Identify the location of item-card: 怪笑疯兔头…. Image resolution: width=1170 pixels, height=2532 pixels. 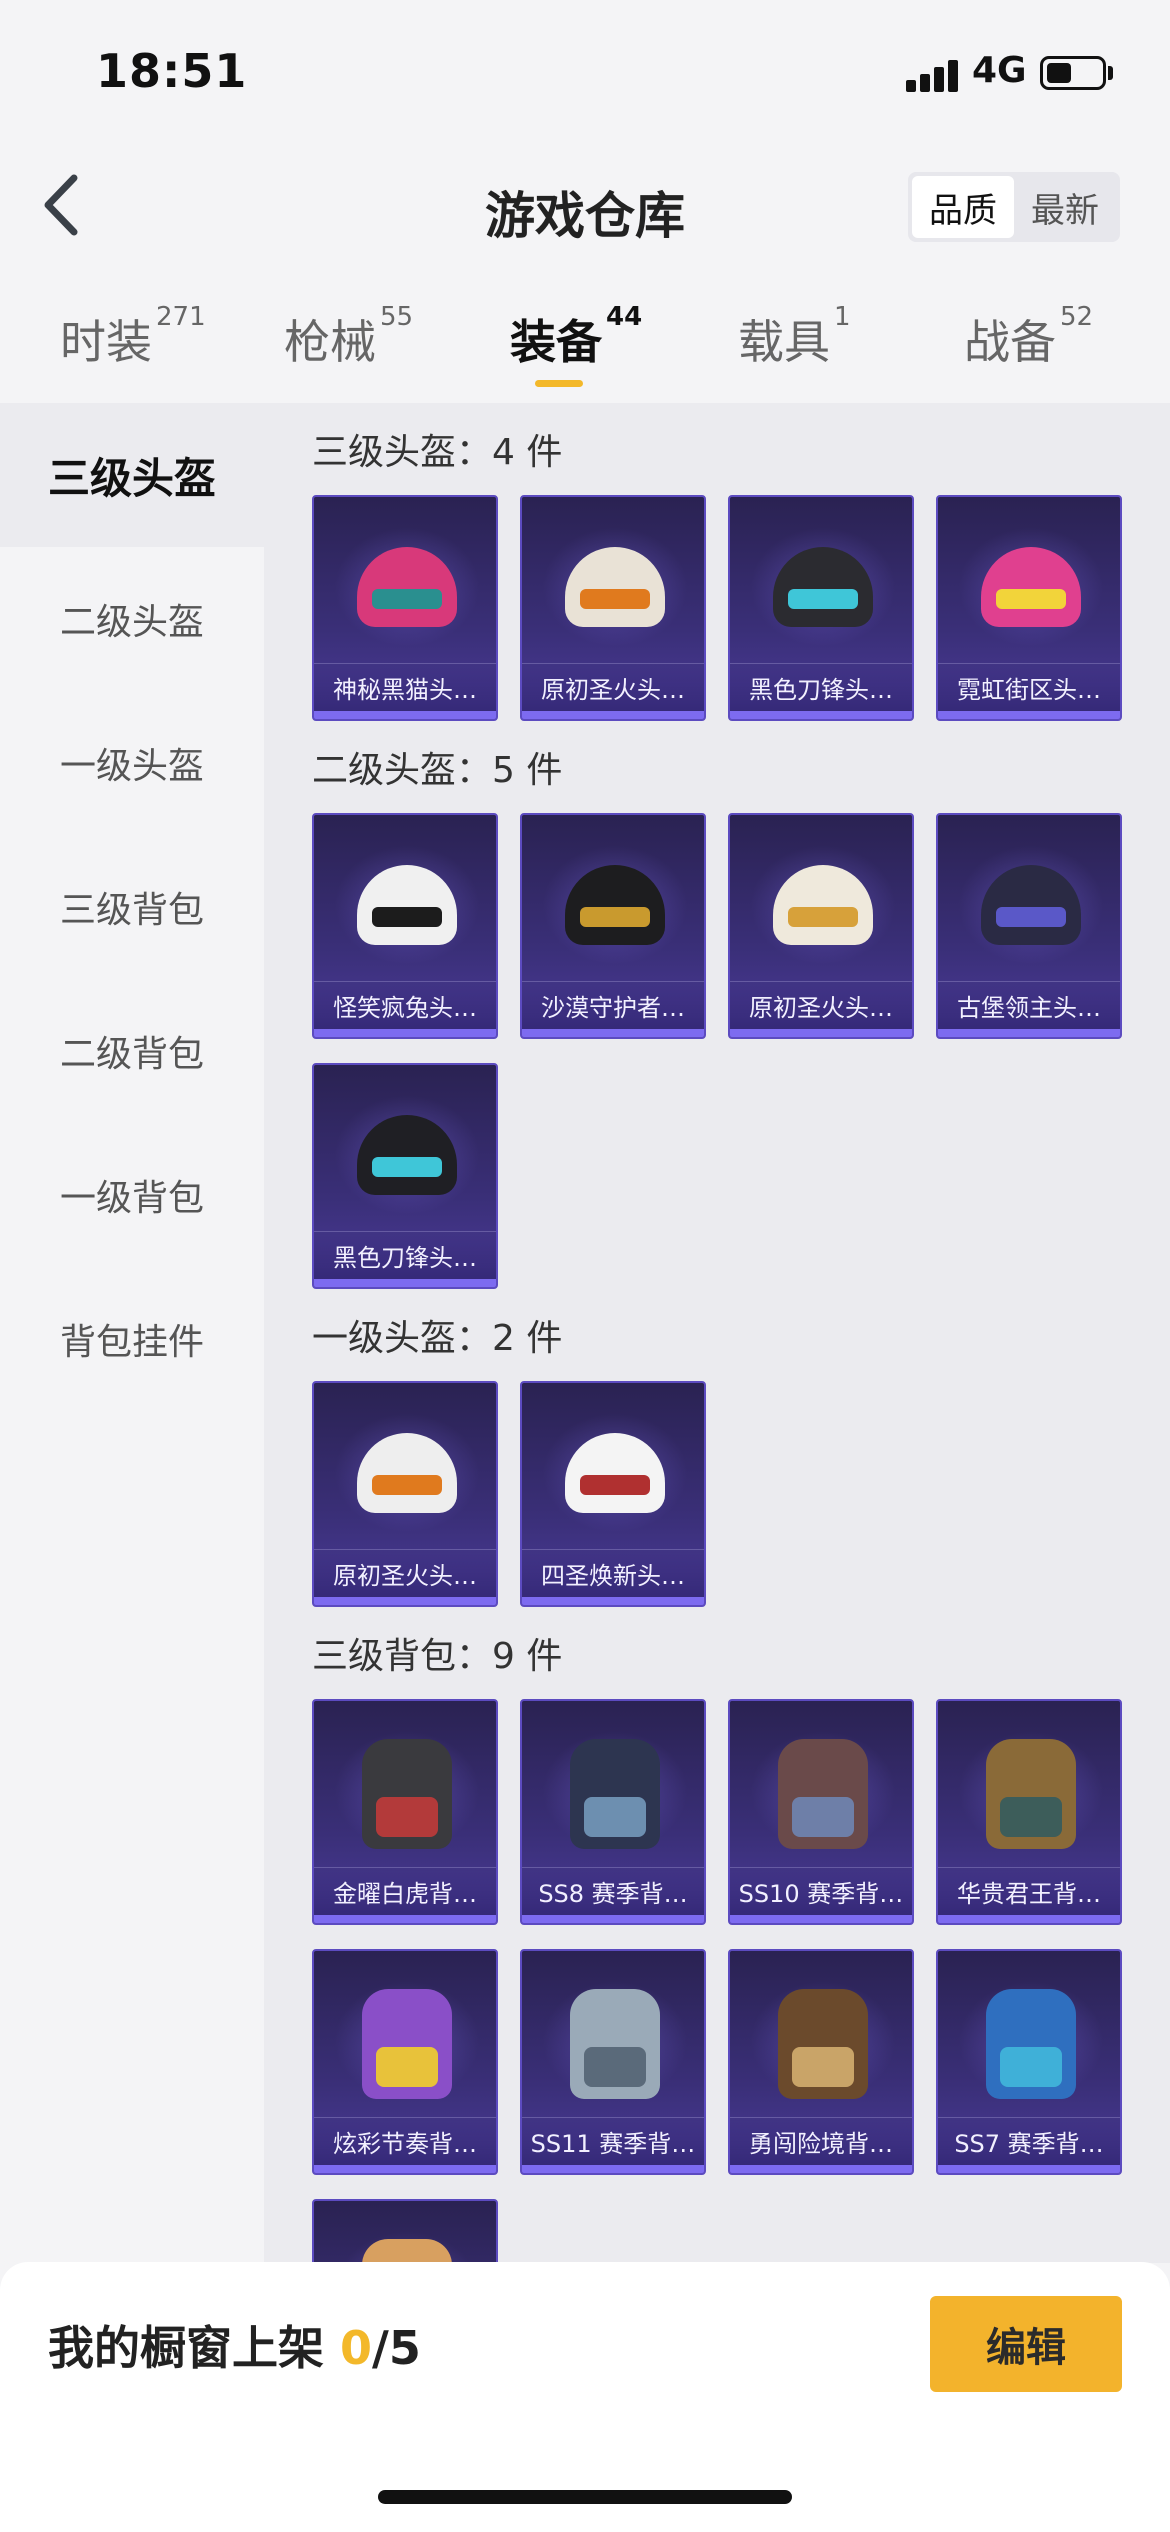
(405, 926).